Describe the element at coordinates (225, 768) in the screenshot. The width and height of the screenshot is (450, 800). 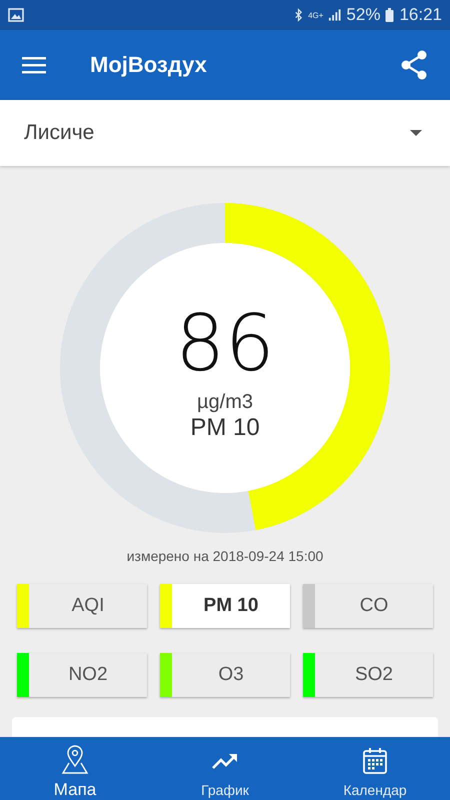
I see `nav-item: График` at that location.